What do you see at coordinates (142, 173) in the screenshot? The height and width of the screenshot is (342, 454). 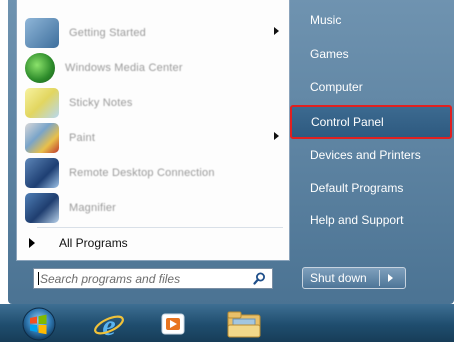 I see `program-label: Remote Desktop Connection` at bounding box center [142, 173].